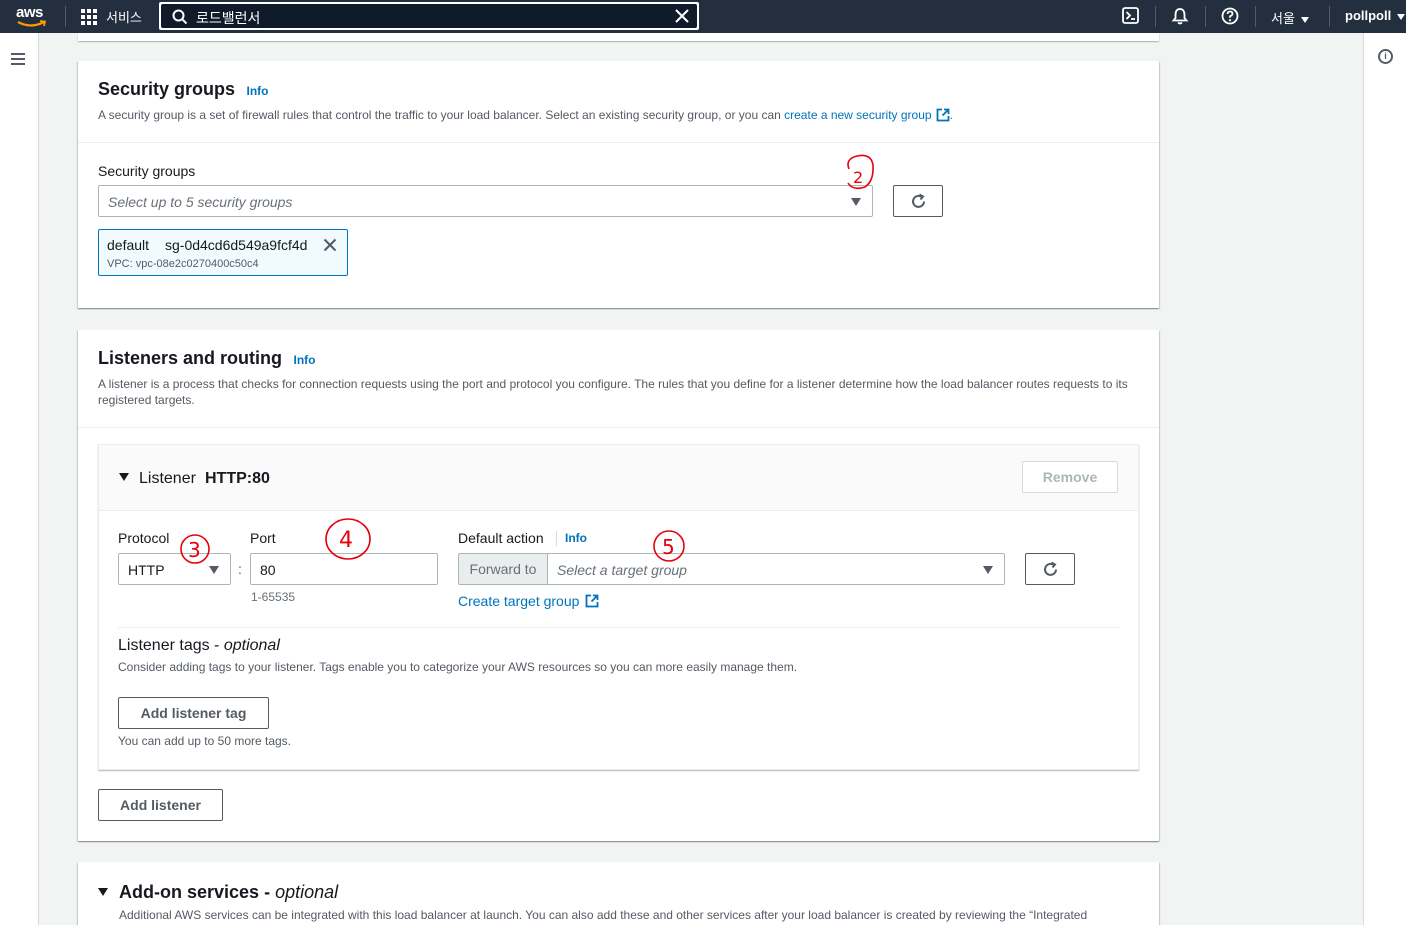 The width and height of the screenshot is (1406, 925). I want to click on listener-header: Listener HTTP:80 Remove, so click(618, 478).